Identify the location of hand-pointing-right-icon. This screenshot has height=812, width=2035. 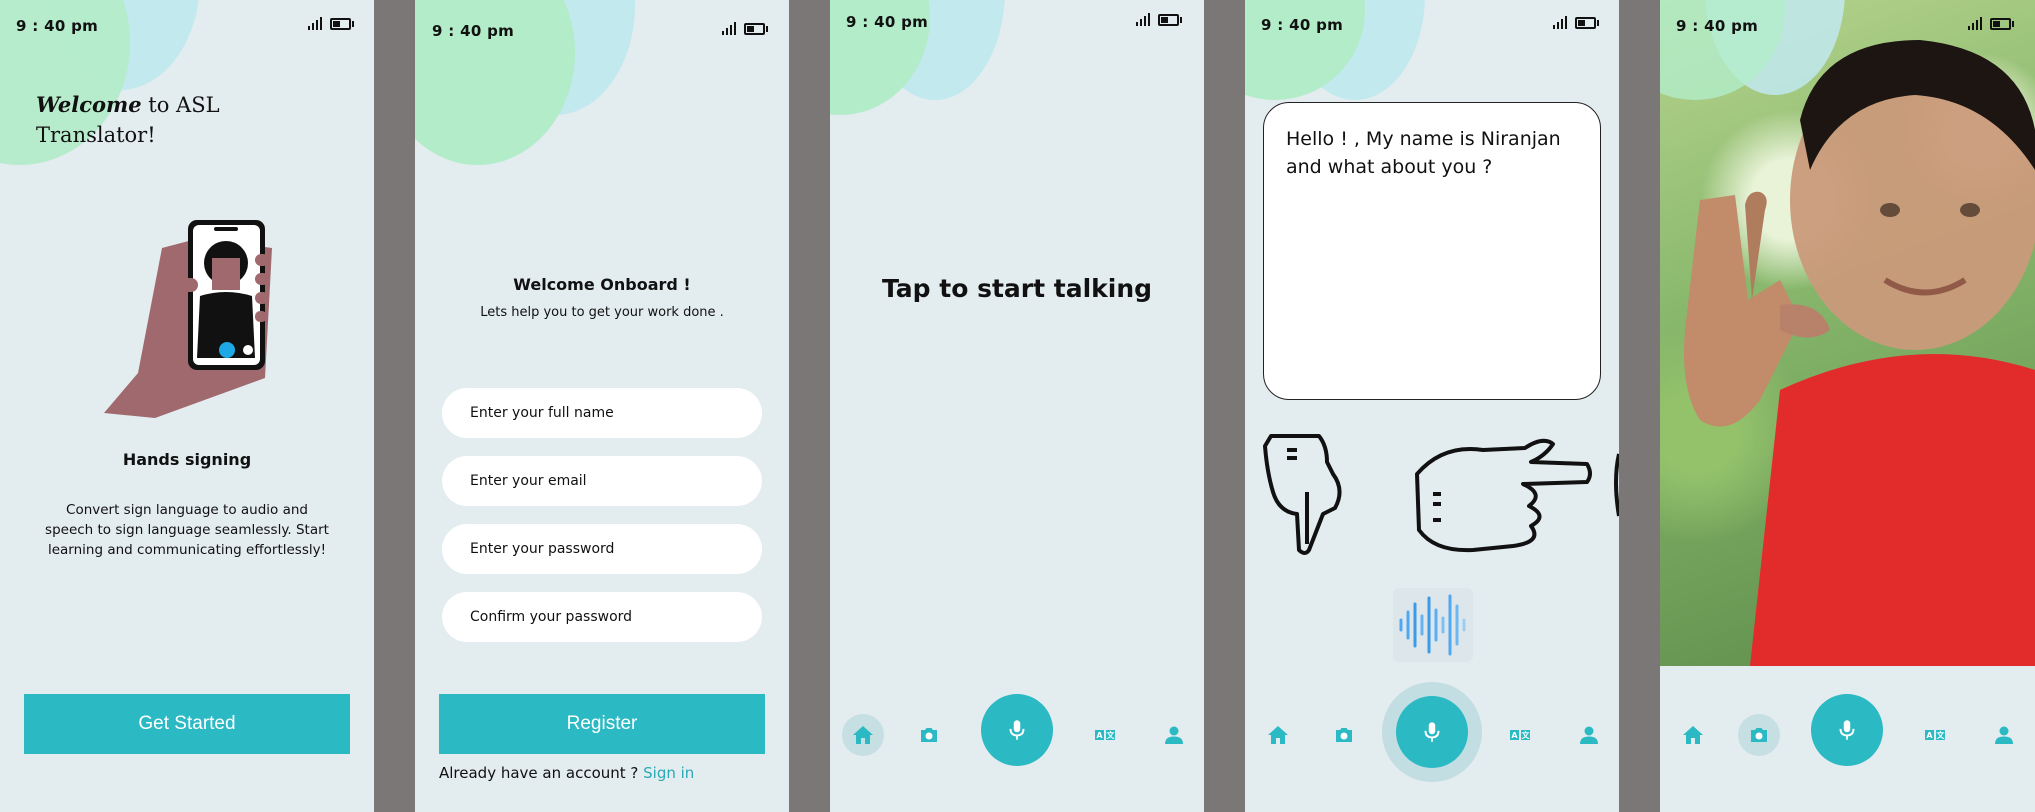
(1503, 495).